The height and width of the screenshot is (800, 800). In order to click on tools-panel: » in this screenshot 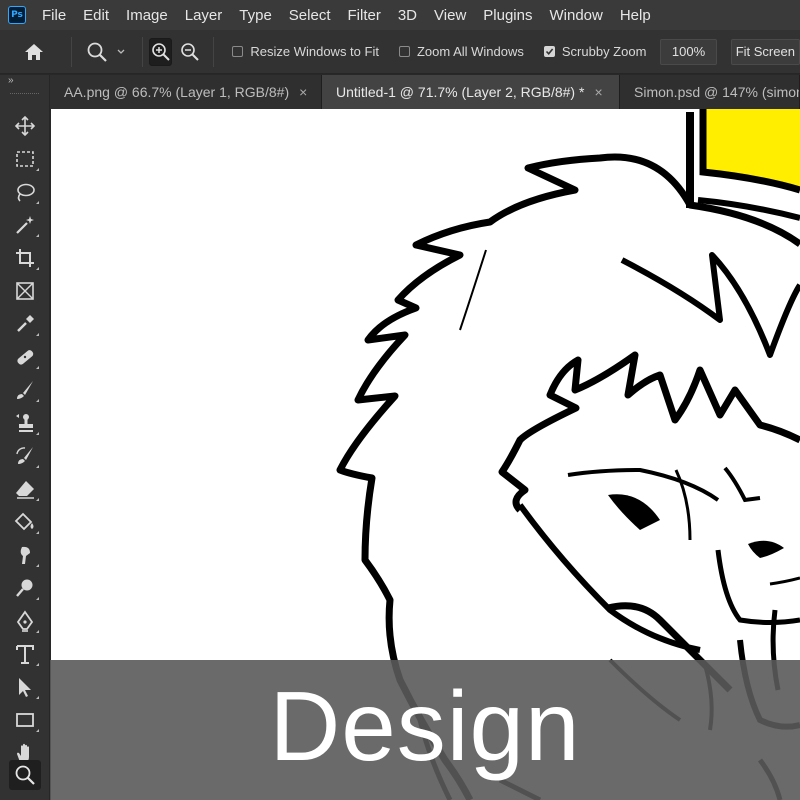, I will do `click(25, 437)`.